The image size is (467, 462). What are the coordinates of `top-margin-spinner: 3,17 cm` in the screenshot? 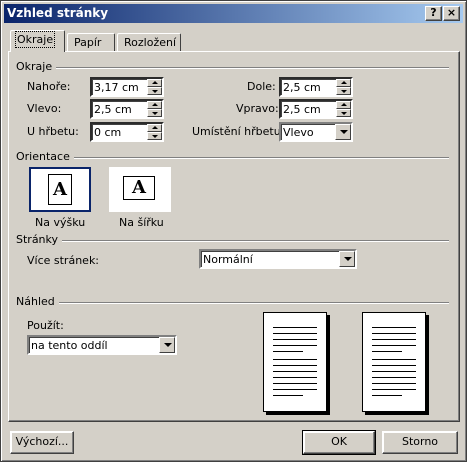 It's located at (127, 87).